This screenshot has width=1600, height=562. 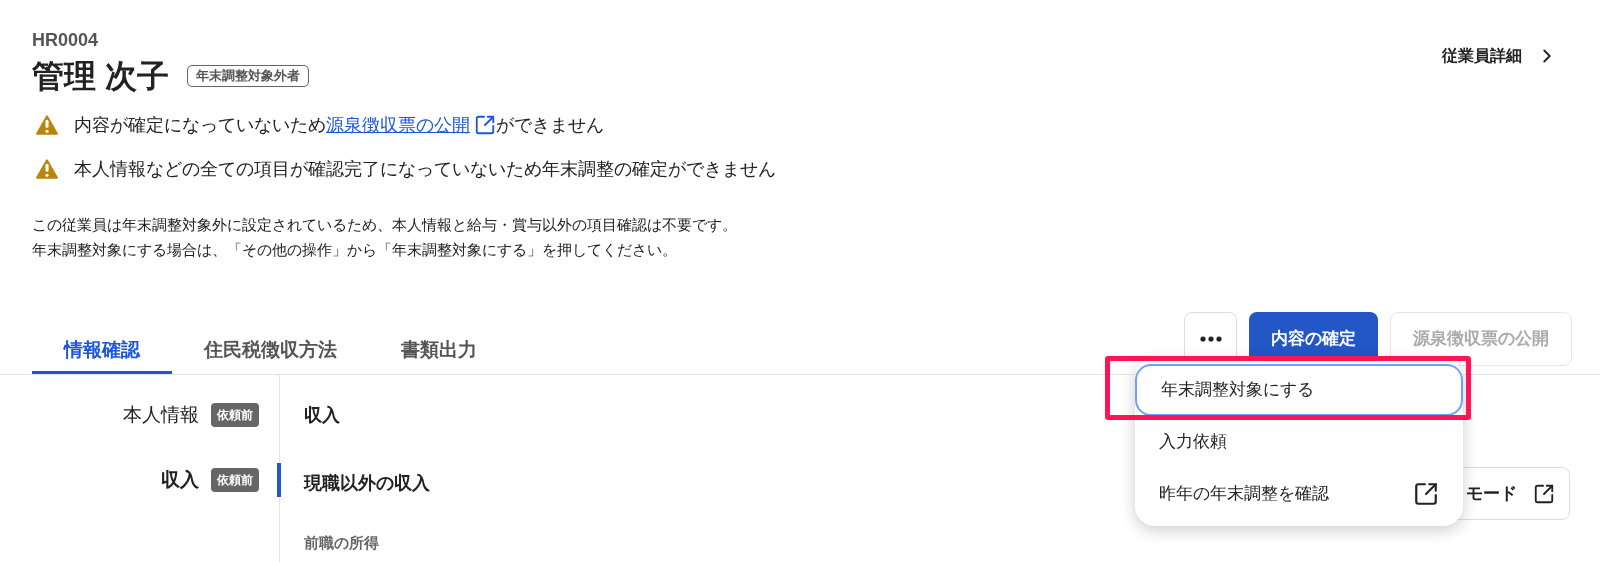 I want to click on sidebar-item: 本人情報, so click(x=161, y=415).